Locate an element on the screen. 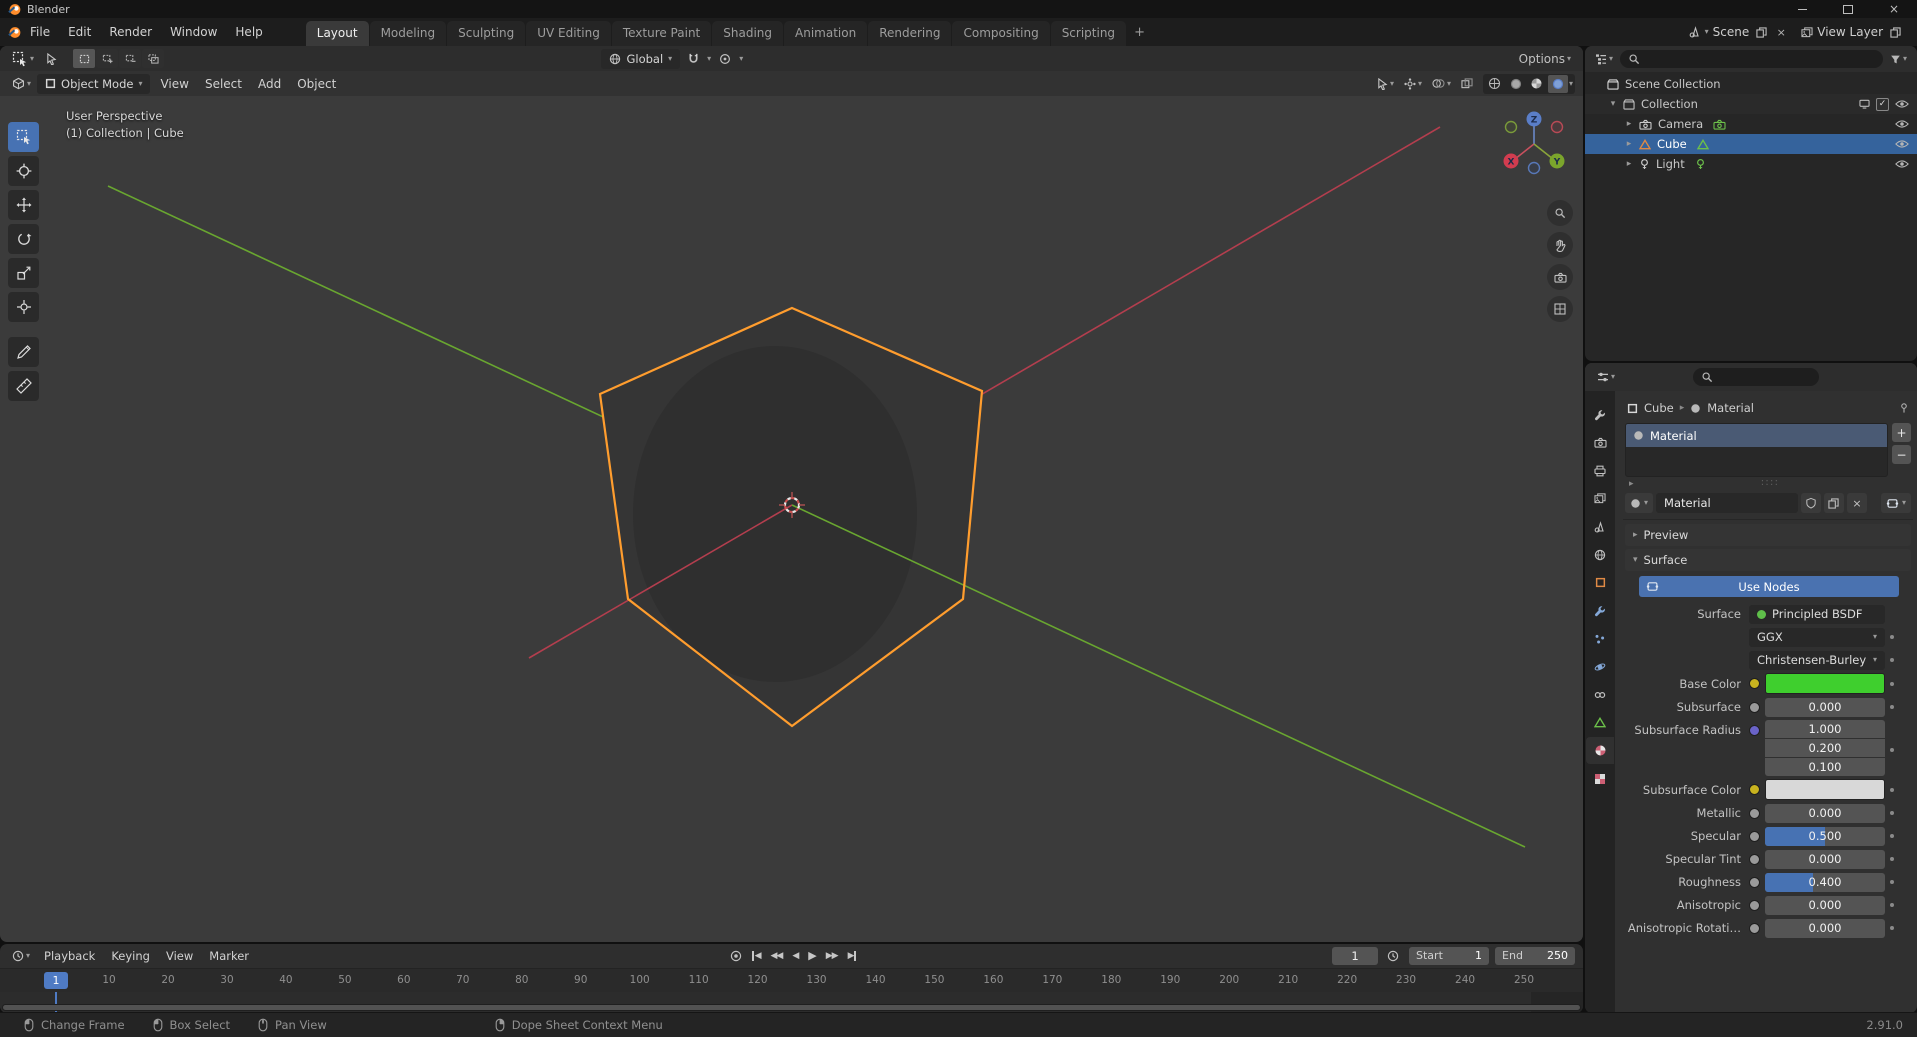  current-frame-field: 1 is located at coordinates (1355, 955).